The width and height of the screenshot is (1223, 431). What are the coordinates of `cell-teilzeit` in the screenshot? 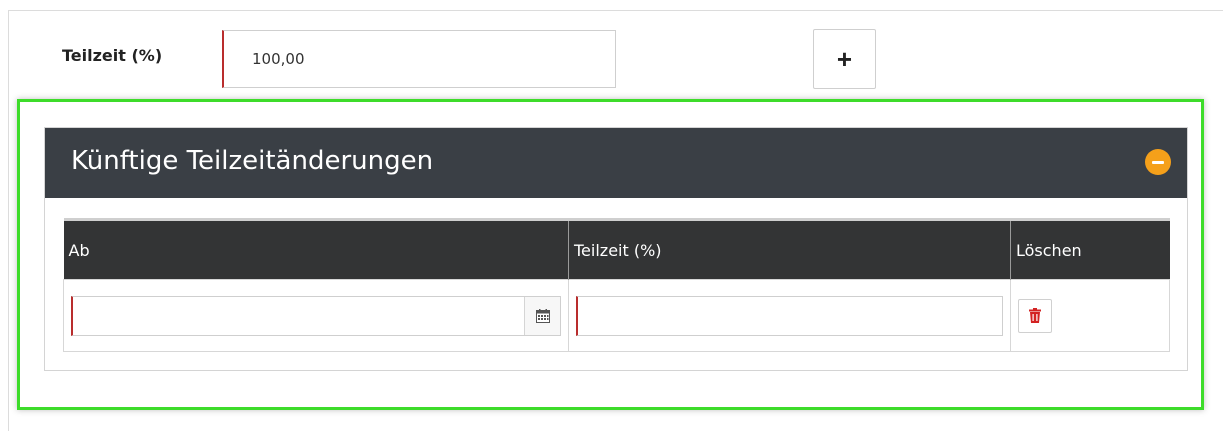 It's located at (789, 315).